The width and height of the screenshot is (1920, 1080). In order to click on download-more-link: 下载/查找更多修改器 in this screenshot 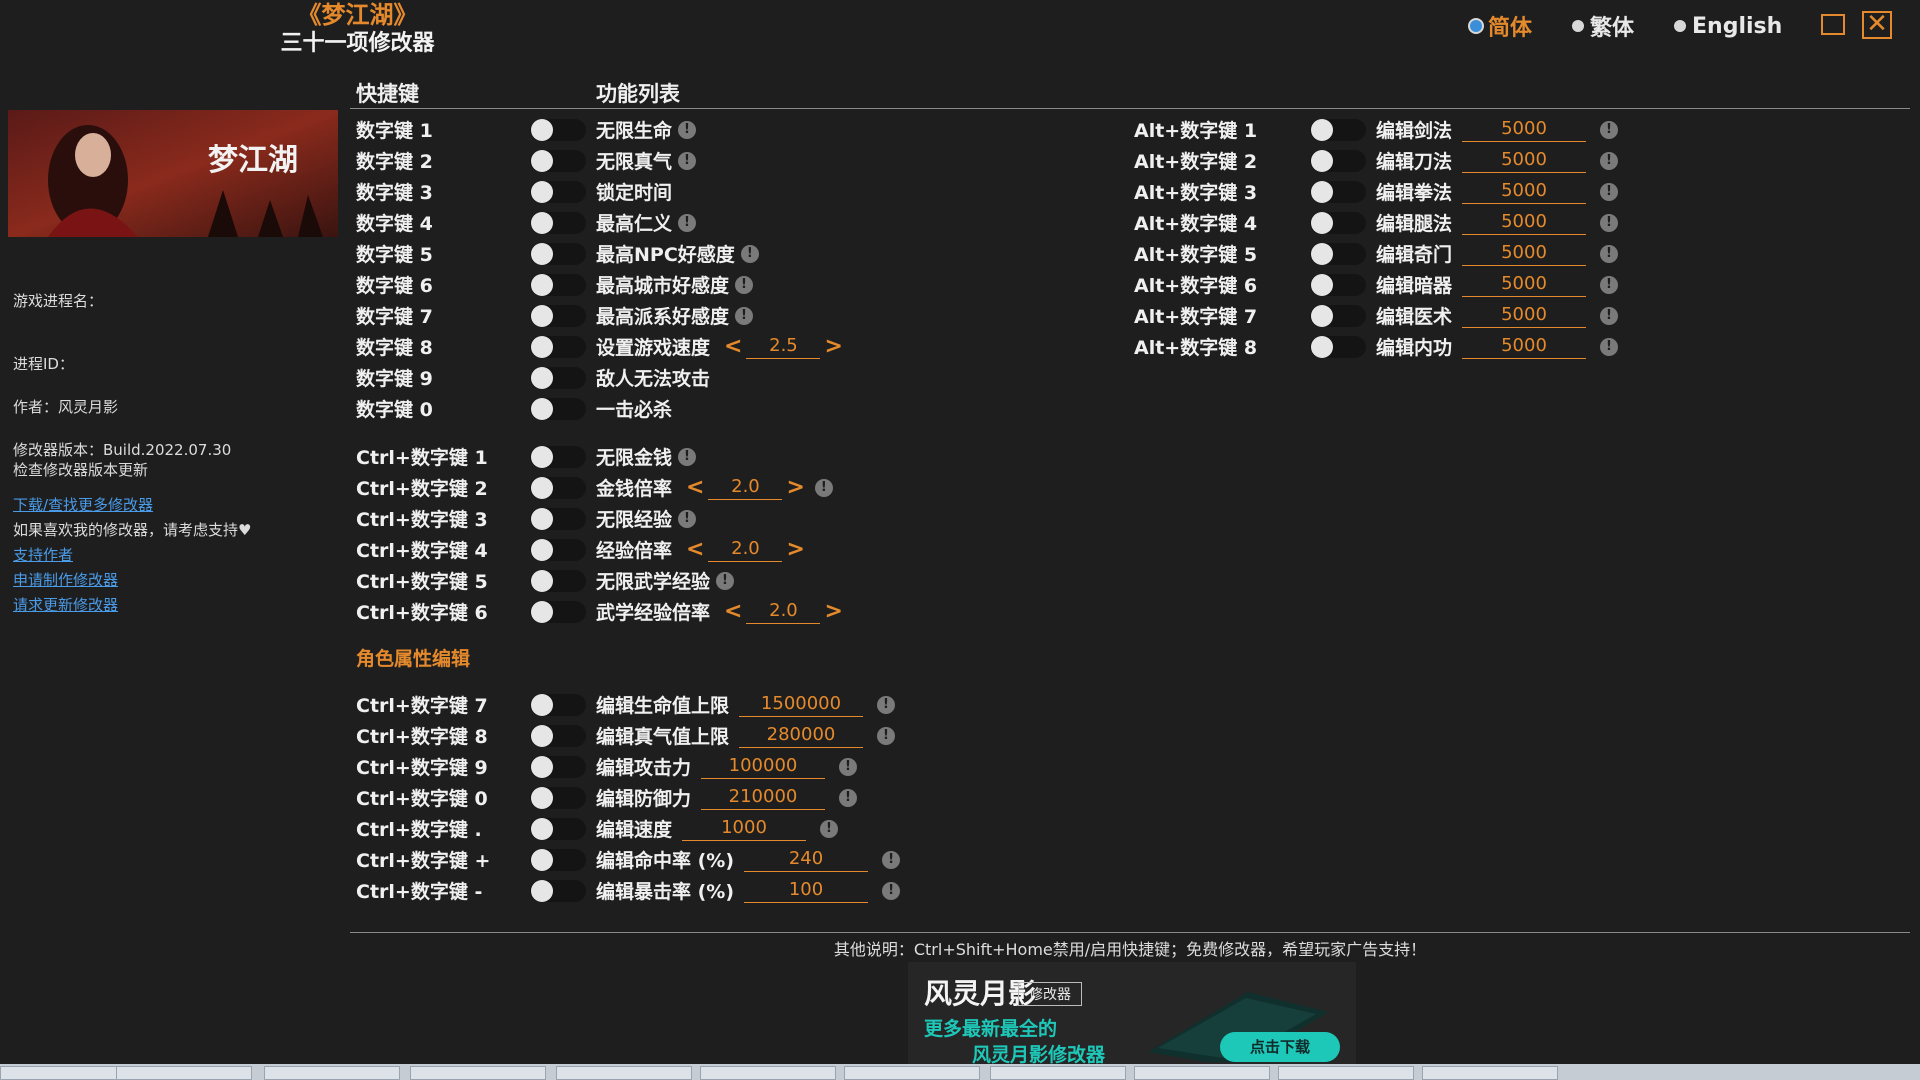, I will do `click(83, 504)`.